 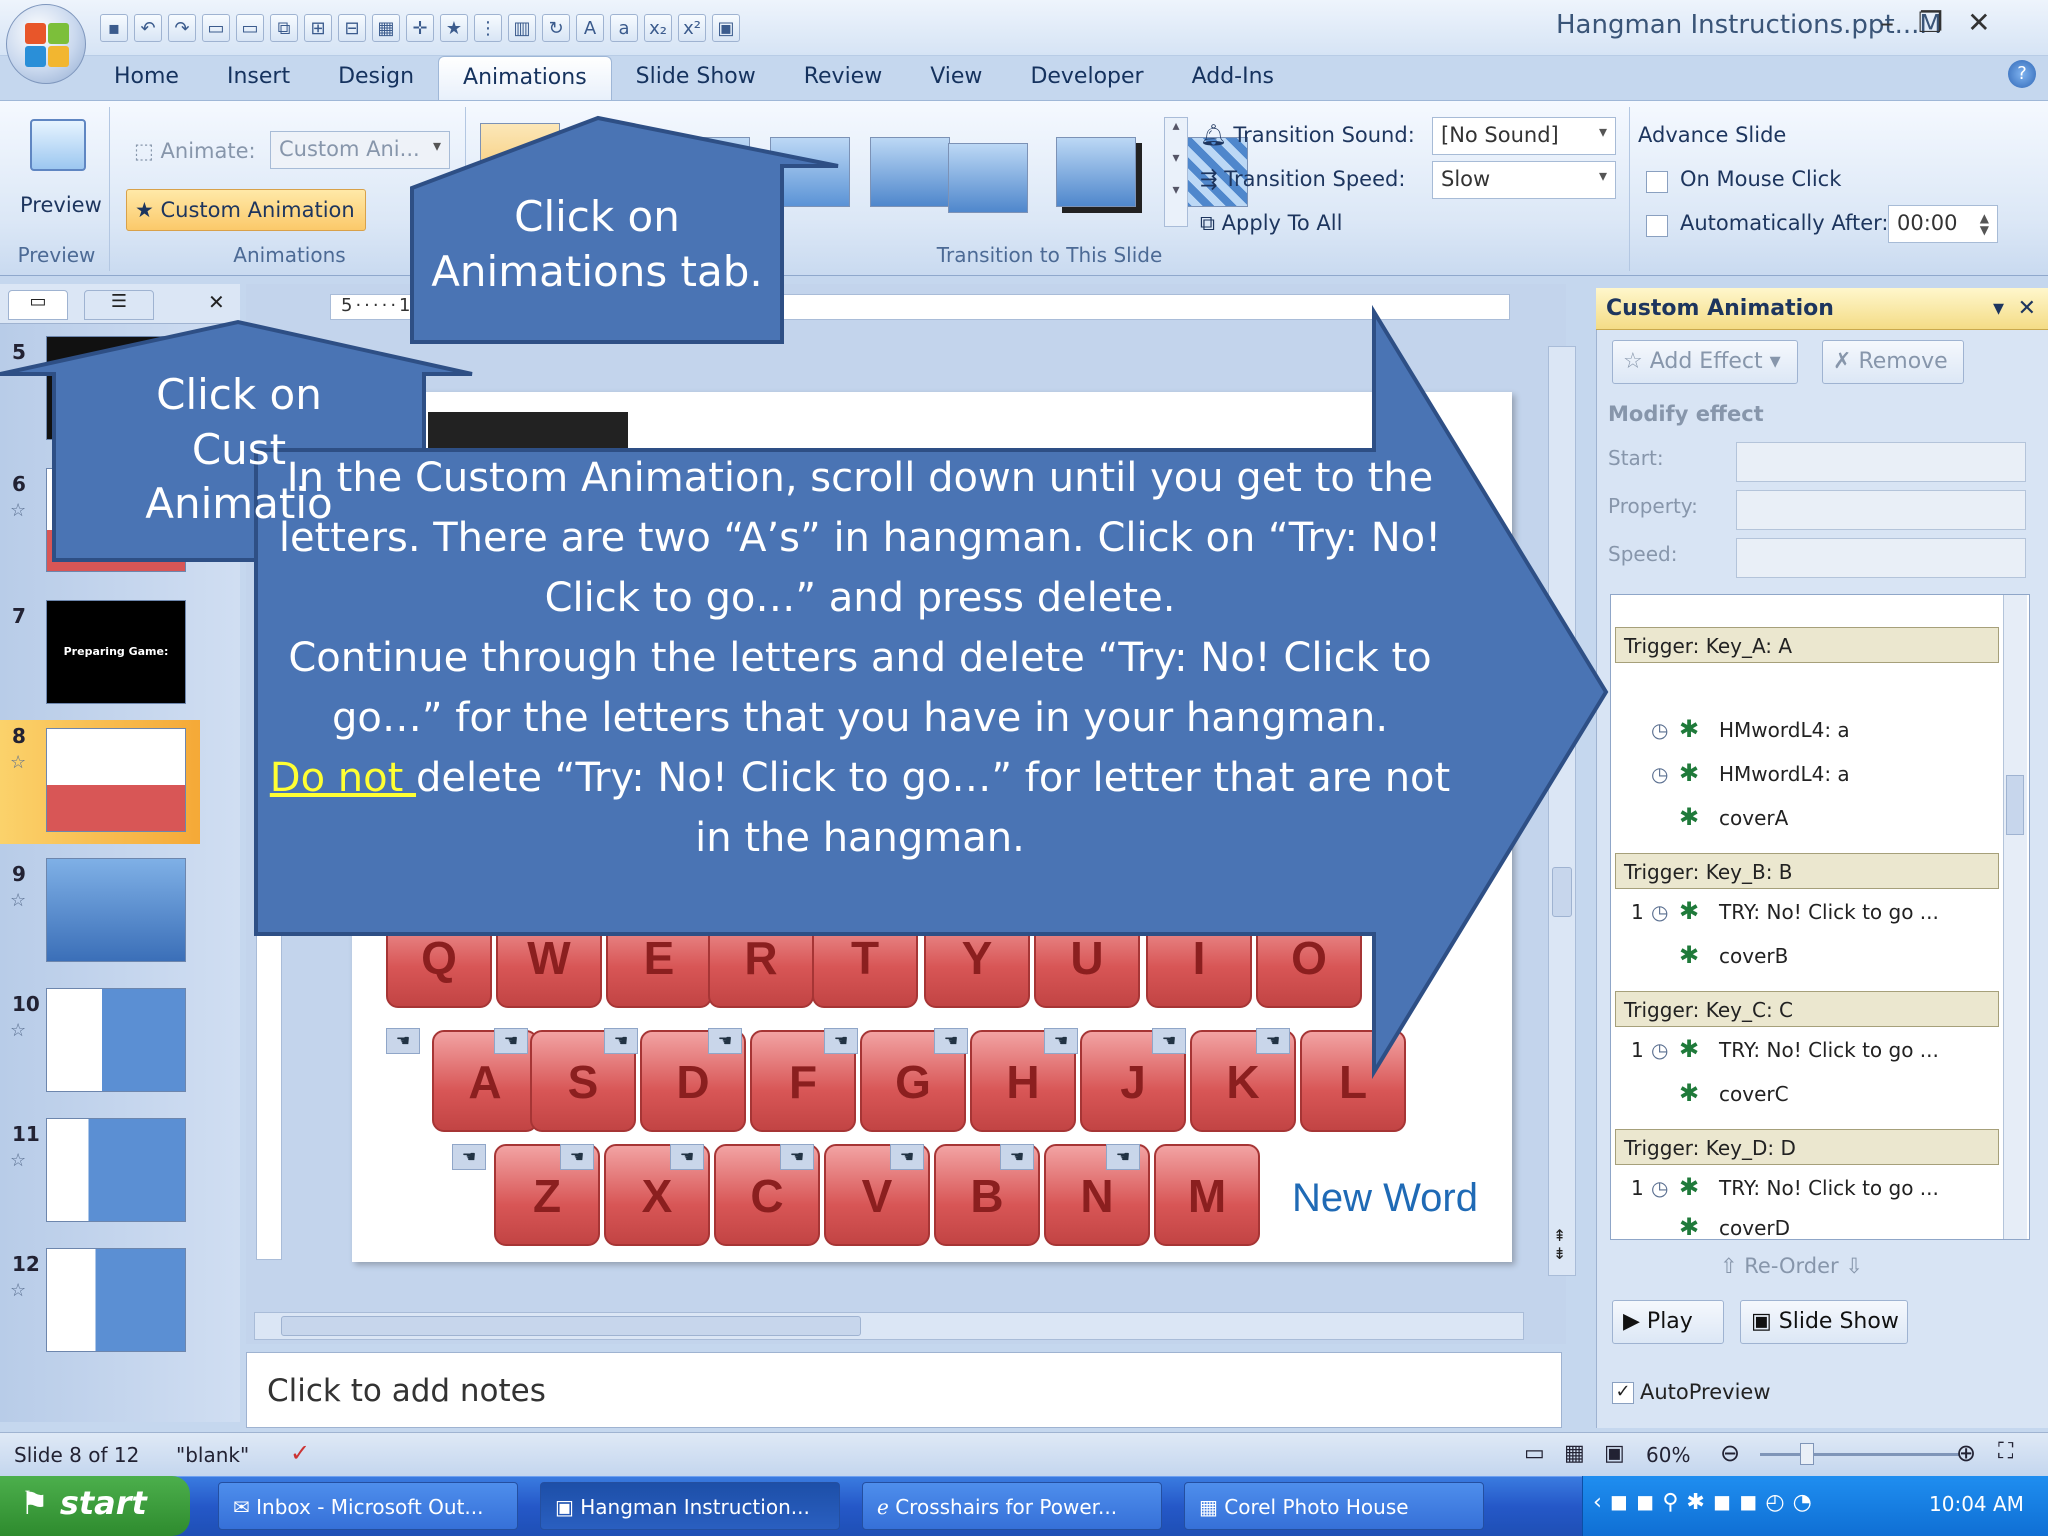 I want to click on minimize-button: –, so click(x=1887, y=22).